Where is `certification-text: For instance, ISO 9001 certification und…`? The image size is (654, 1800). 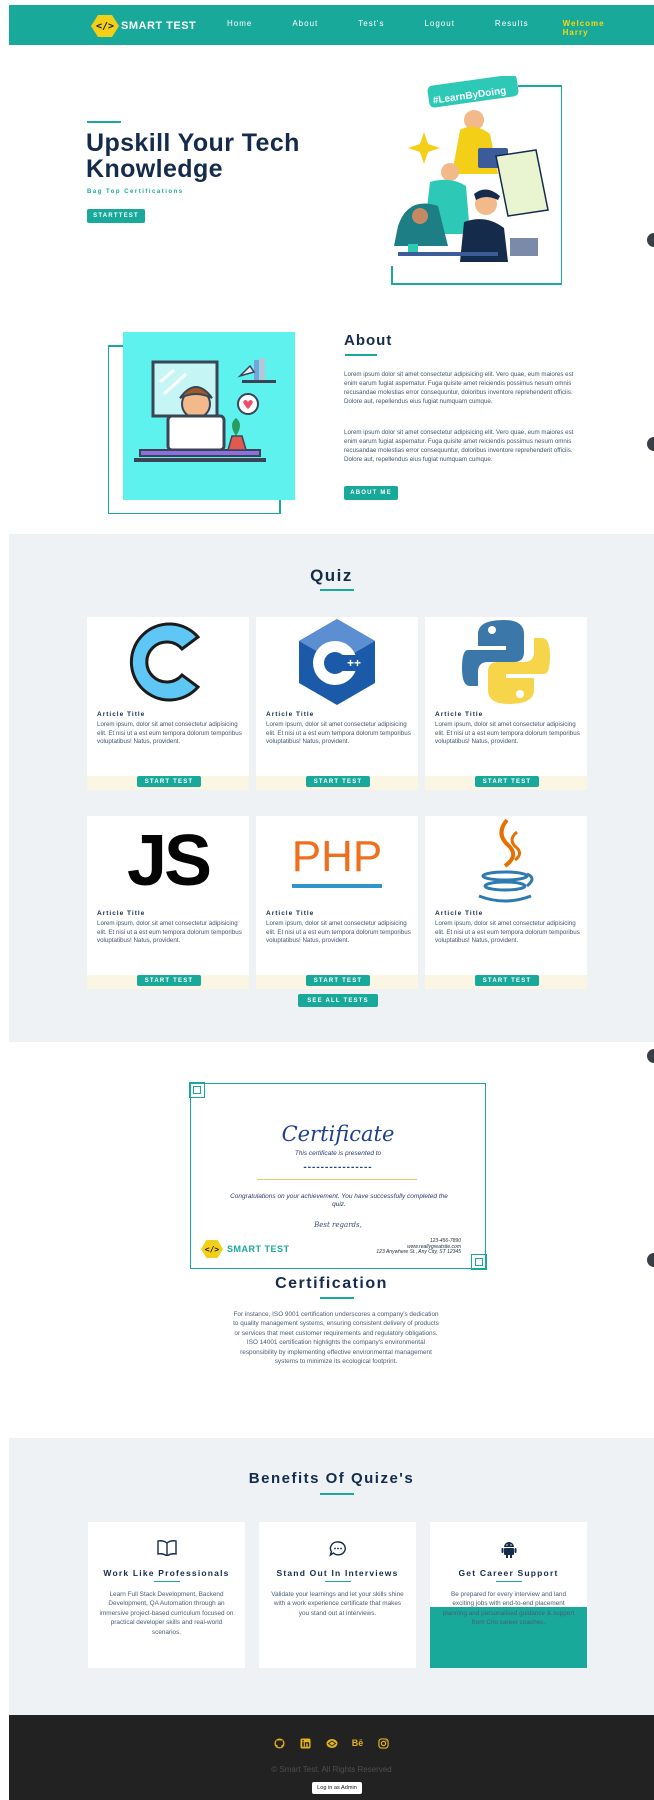
certification-text: For instance, ISO 9001 certification und… is located at coordinates (336, 1338).